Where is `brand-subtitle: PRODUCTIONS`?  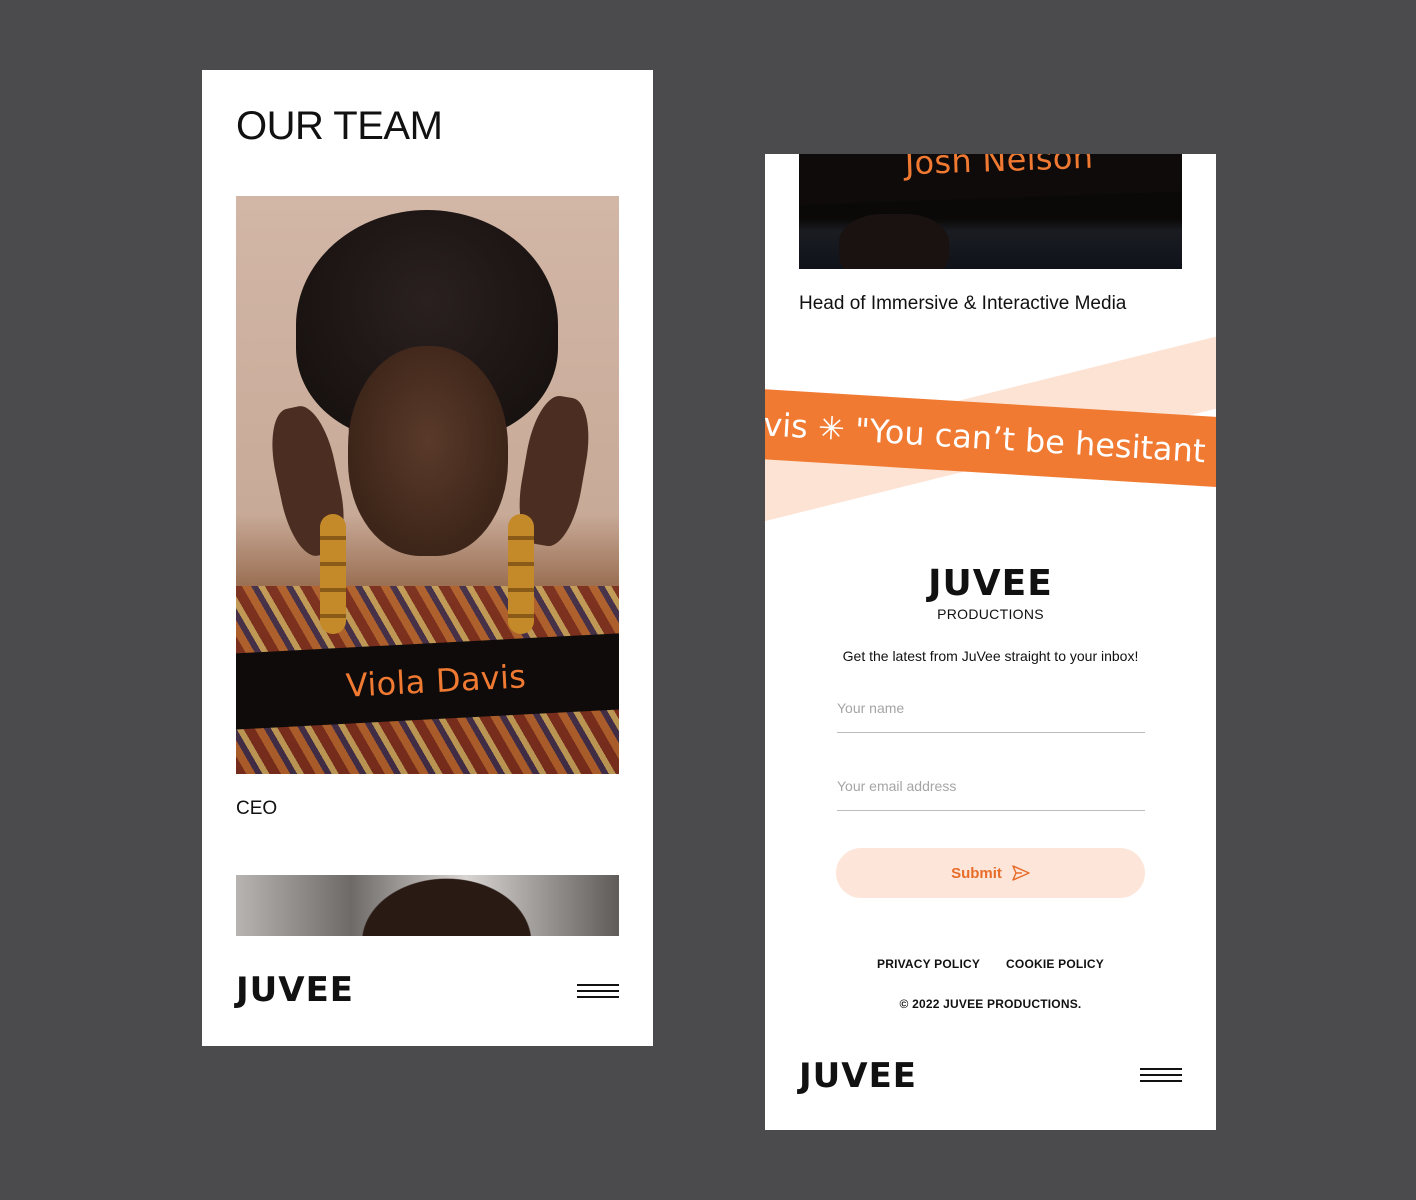 brand-subtitle: PRODUCTIONS is located at coordinates (990, 614).